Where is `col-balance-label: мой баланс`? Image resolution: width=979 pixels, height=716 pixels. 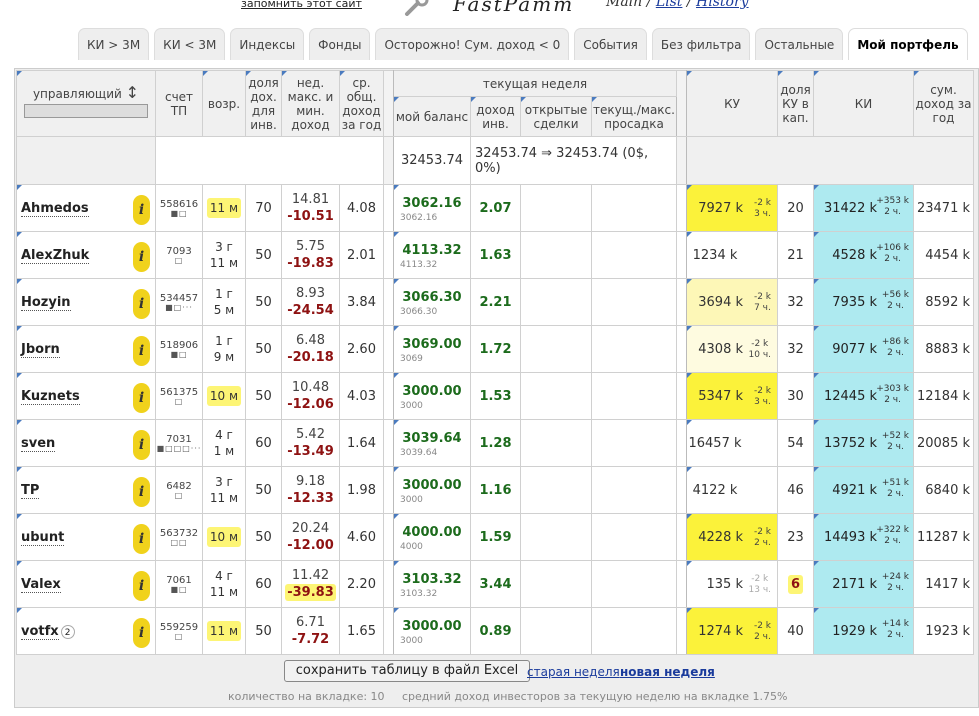
col-balance-label: мой баланс is located at coordinates (432, 116).